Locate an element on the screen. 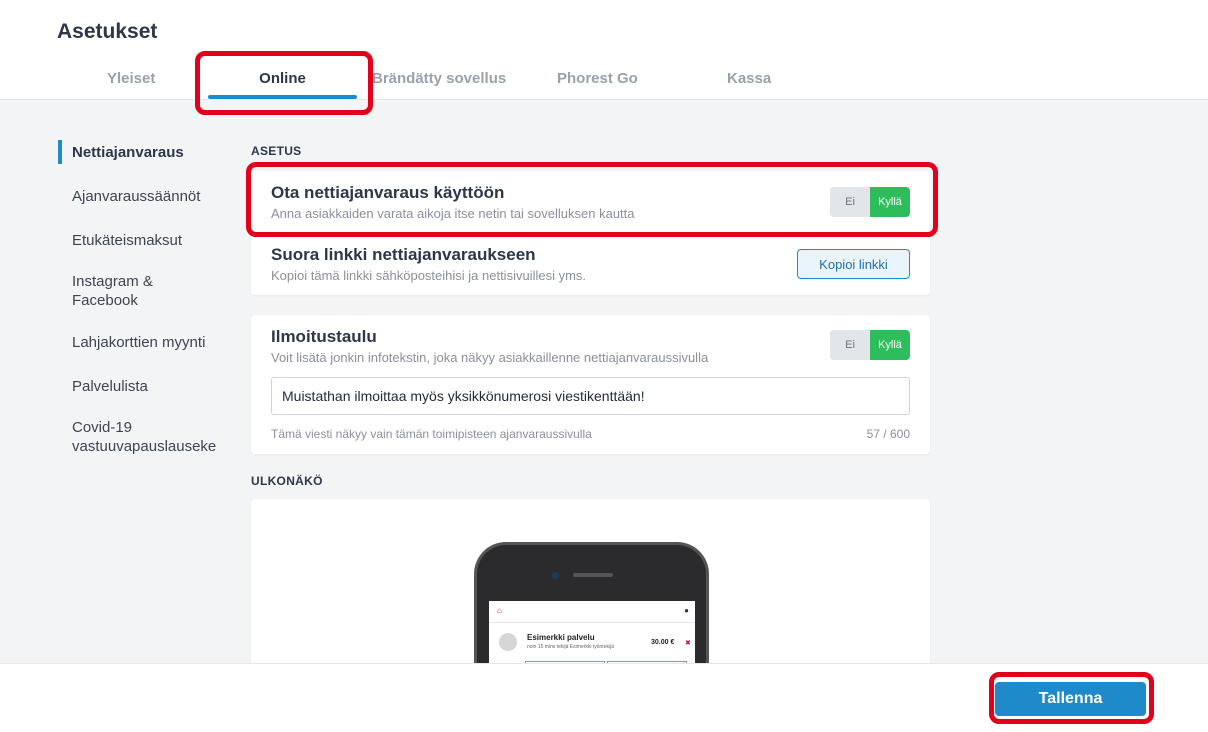 This screenshot has height=732, width=1208. sidebar-item-etukateismaksut: Etukäteismaksut is located at coordinates (152, 240).